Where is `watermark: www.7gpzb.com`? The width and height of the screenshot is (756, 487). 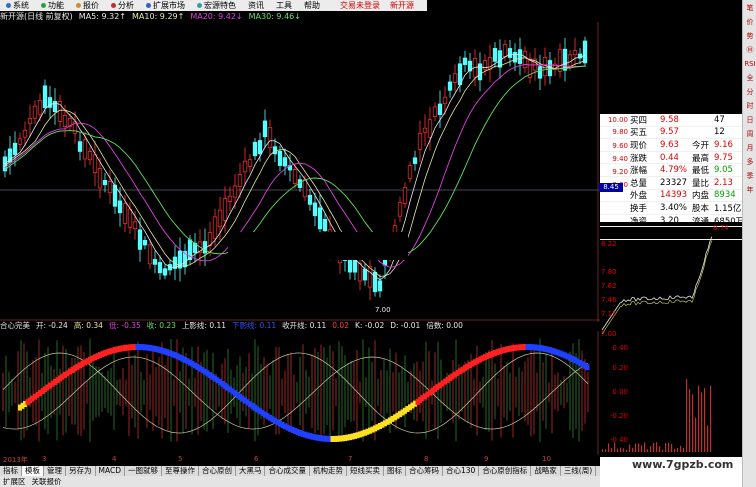 watermark: www.7gpzb.com is located at coordinates (683, 464).